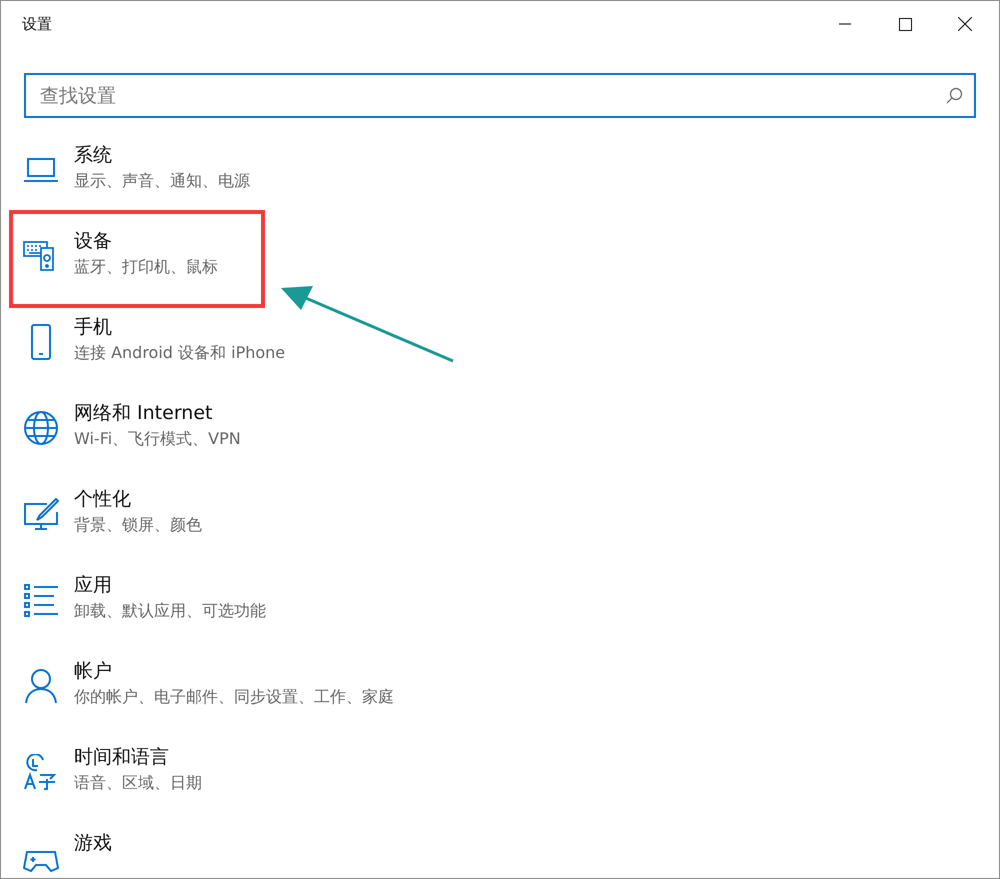  I want to click on category-title: 游戏, so click(93, 843).